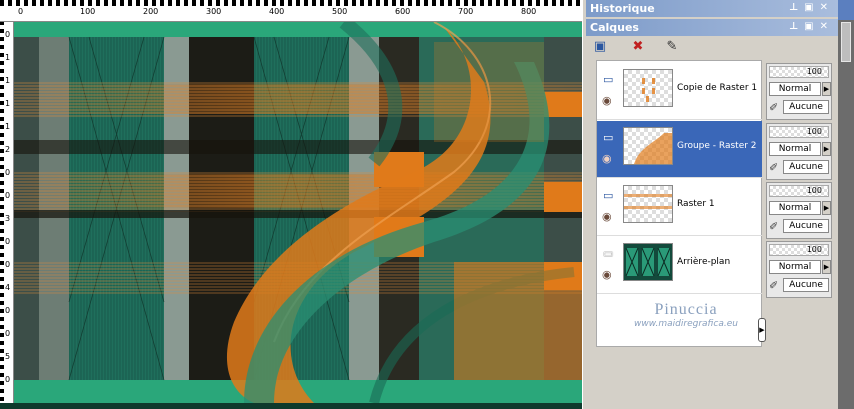 The height and width of the screenshot is (409, 854). Describe the element at coordinates (846, 42) in the screenshot. I see `right-strip-scrollbar` at that location.